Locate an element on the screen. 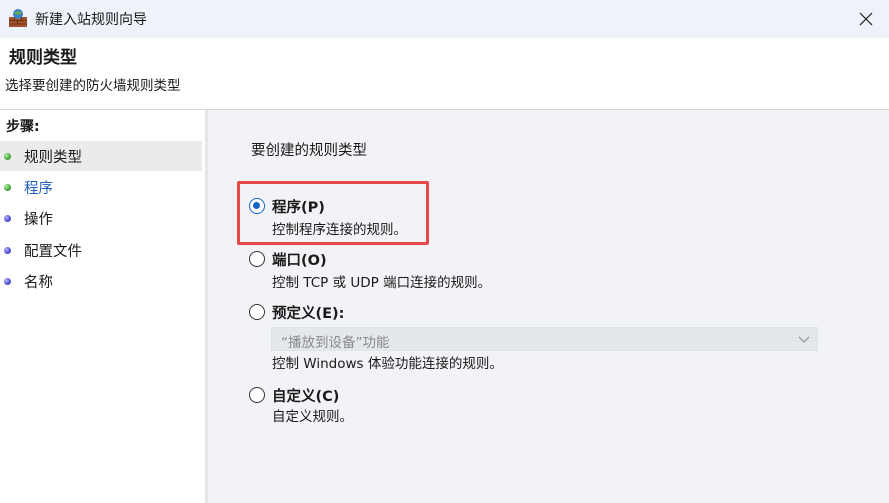  option-description: 控制程序连接的规则。 is located at coordinates (339, 230).